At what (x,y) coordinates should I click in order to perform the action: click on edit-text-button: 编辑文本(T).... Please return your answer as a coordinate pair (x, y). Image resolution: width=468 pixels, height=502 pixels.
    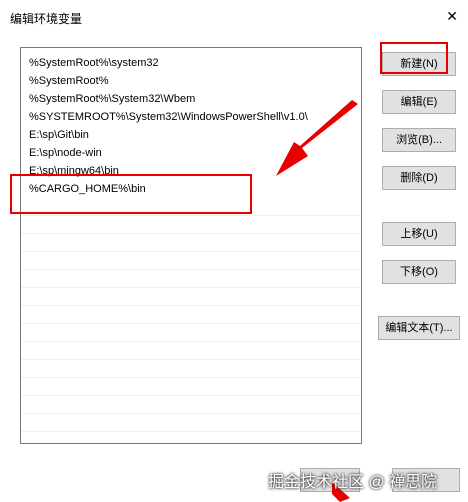
    Looking at the image, I should click on (419, 328).